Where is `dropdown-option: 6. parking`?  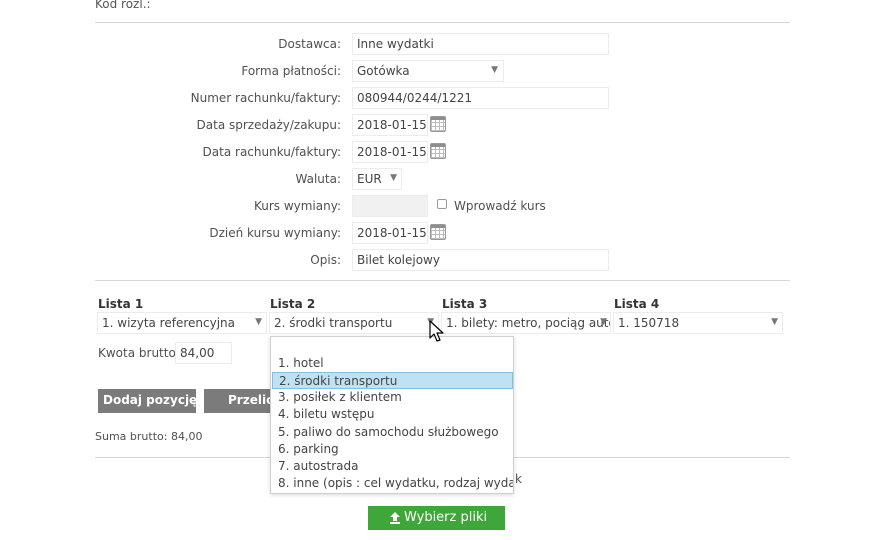 dropdown-option: 6. parking is located at coordinates (392, 449).